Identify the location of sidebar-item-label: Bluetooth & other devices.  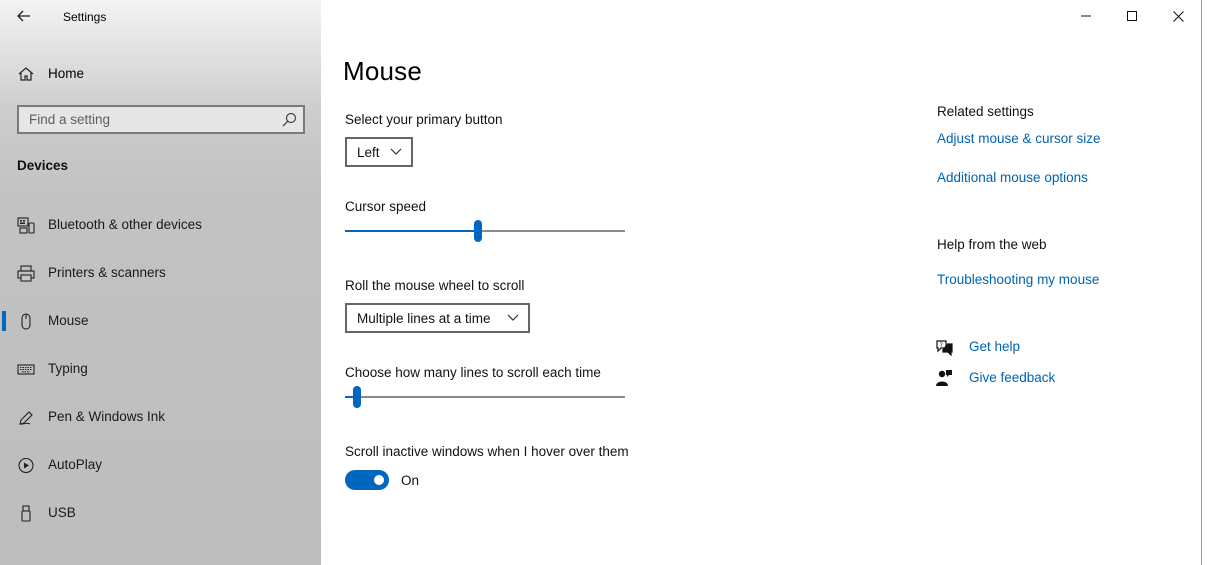
(125, 224).